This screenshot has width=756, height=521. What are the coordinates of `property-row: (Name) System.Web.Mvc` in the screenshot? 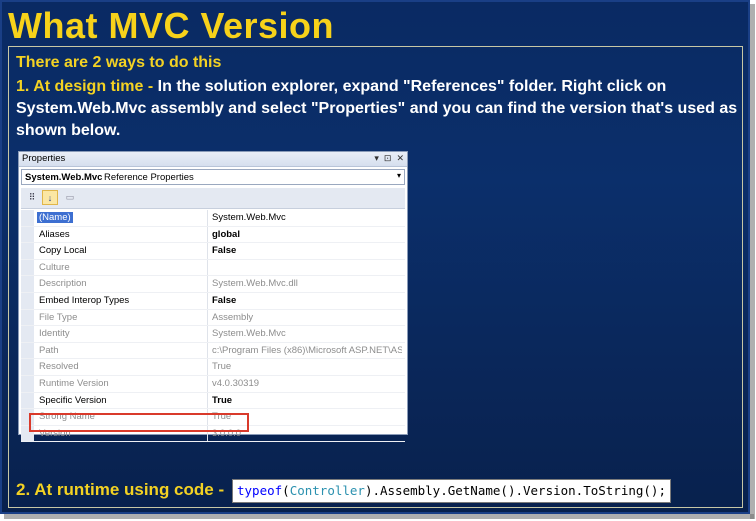 It's located at (213, 218).